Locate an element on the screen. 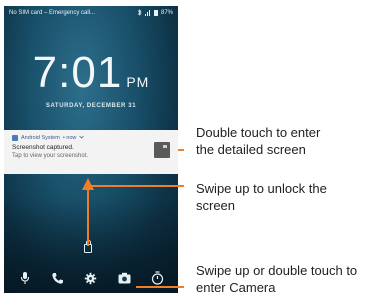  clock: 7:01 PM is located at coordinates (91, 73).